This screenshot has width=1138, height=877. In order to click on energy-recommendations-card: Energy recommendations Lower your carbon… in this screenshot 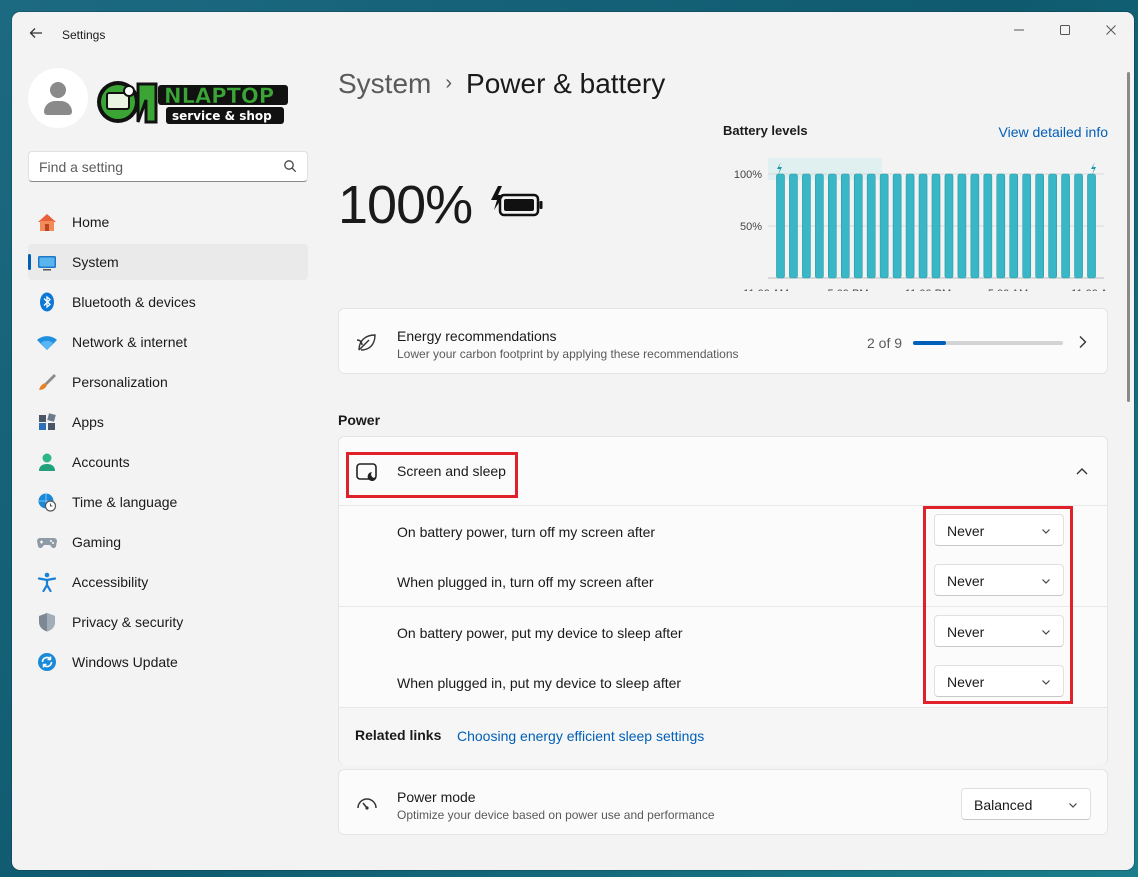, I will do `click(723, 341)`.